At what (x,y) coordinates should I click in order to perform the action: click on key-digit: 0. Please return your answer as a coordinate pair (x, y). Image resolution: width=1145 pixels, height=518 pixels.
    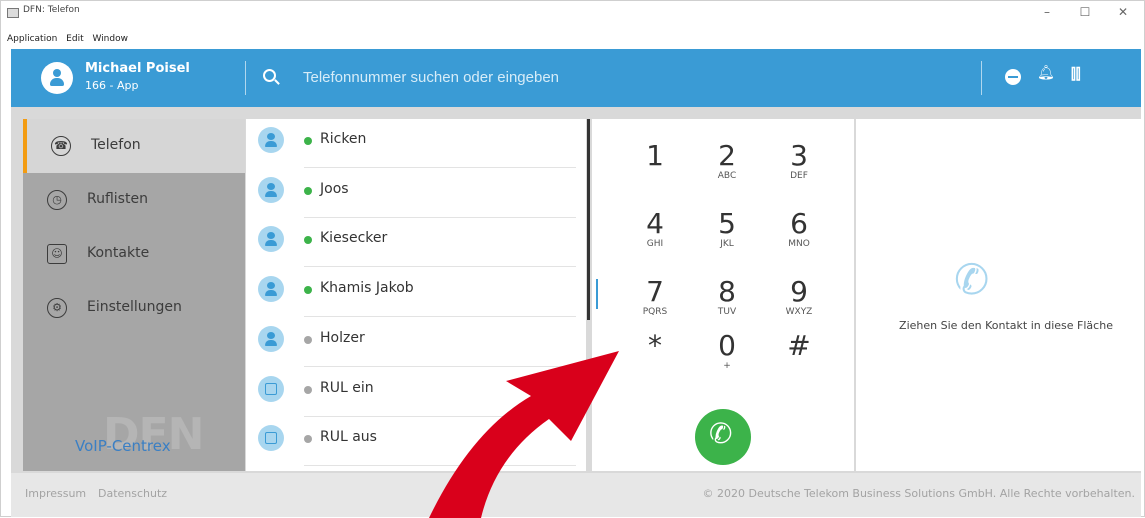
    Looking at the image, I should click on (727, 345).